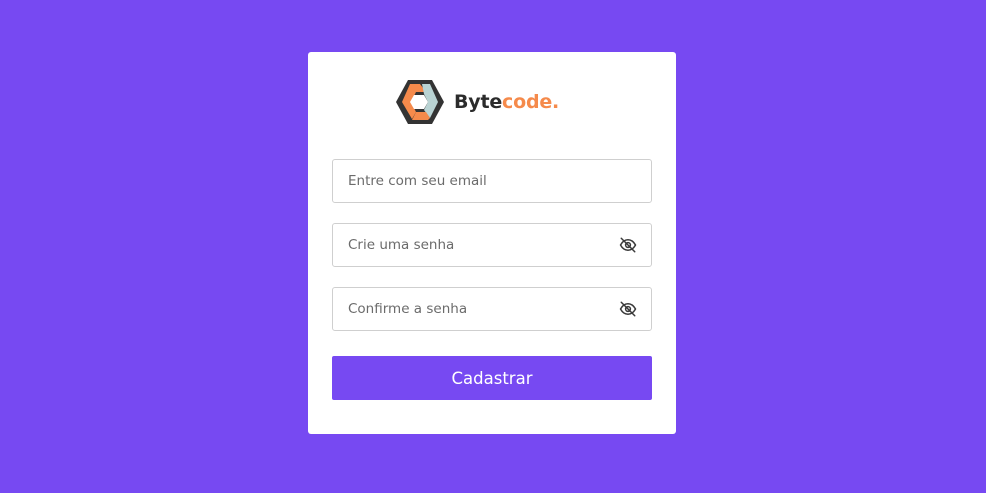 Image resolution: width=986 pixels, height=493 pixels. Describe the element at coordinates (492, 378) in the screenshot. I see `register-button: Cadastrar` at that location.